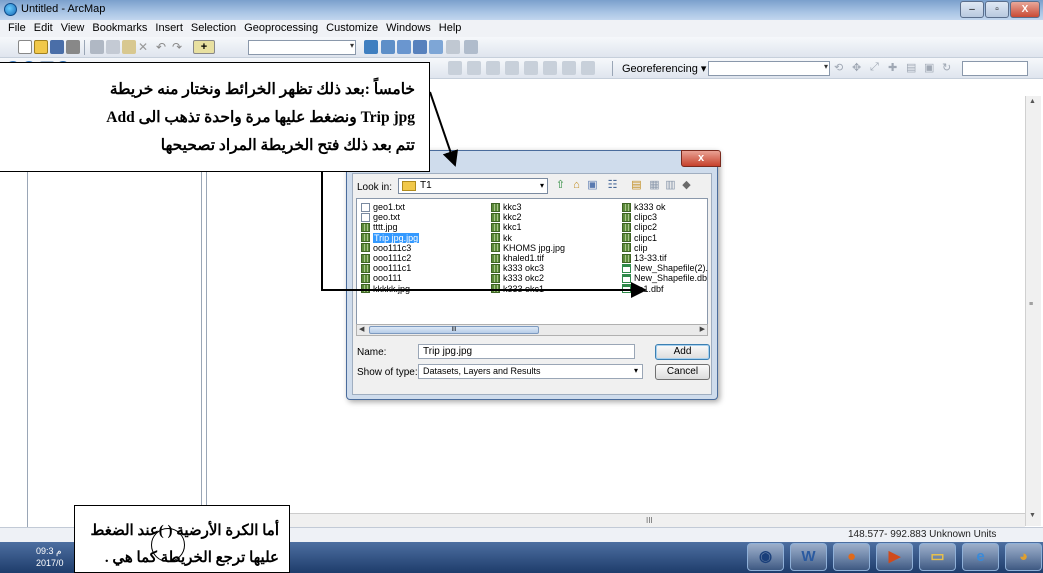 The image size is (1043, 573). I want to click on annotation-arrows, so click(484, 194).